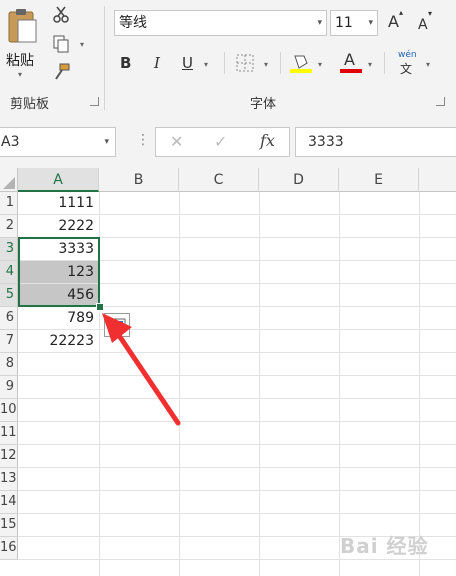 The width and height of the screenshot is (456, 576). What do you see at coordinates (176, 141) in the screenshot?
I see `cancel-button: ✕` at bounding box center [176, 141].